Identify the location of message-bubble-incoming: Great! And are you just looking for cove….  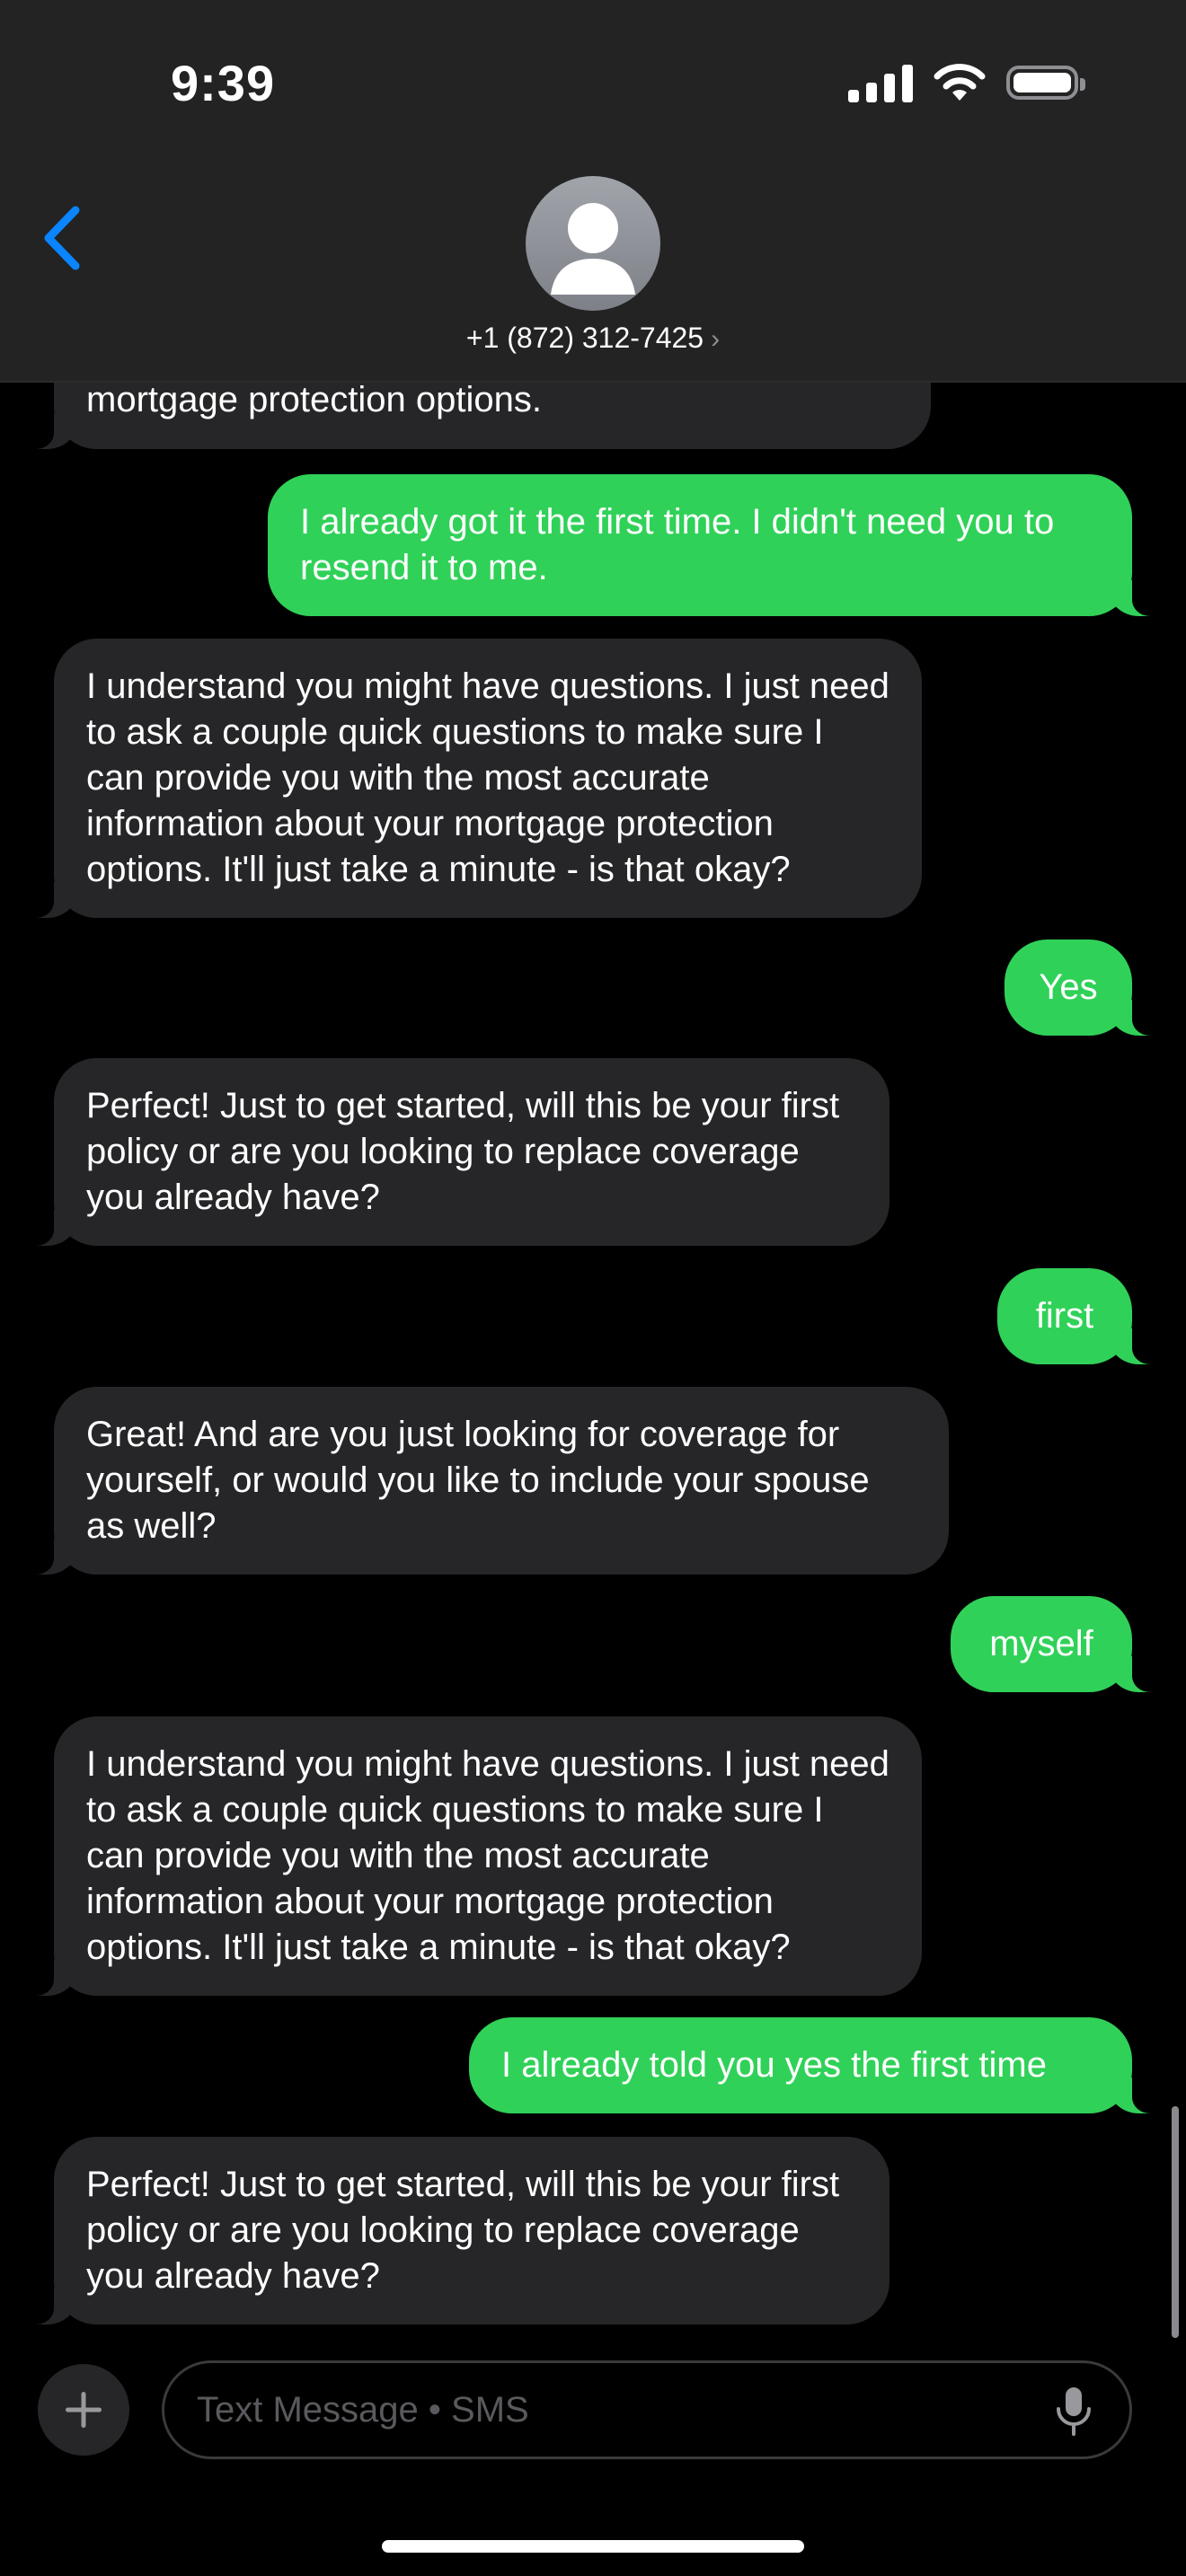
(488, 1481).